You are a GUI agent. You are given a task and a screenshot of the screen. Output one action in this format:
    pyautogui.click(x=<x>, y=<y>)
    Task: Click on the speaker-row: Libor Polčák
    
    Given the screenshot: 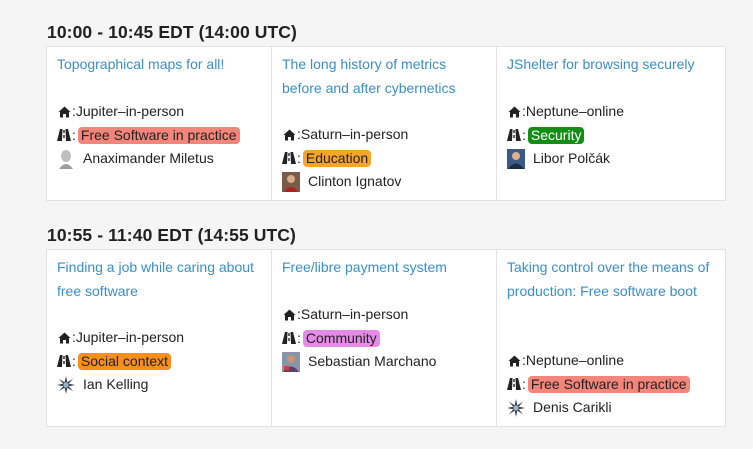 What is the action you would take?
    pyautogui.click(x=613, y=159)
    